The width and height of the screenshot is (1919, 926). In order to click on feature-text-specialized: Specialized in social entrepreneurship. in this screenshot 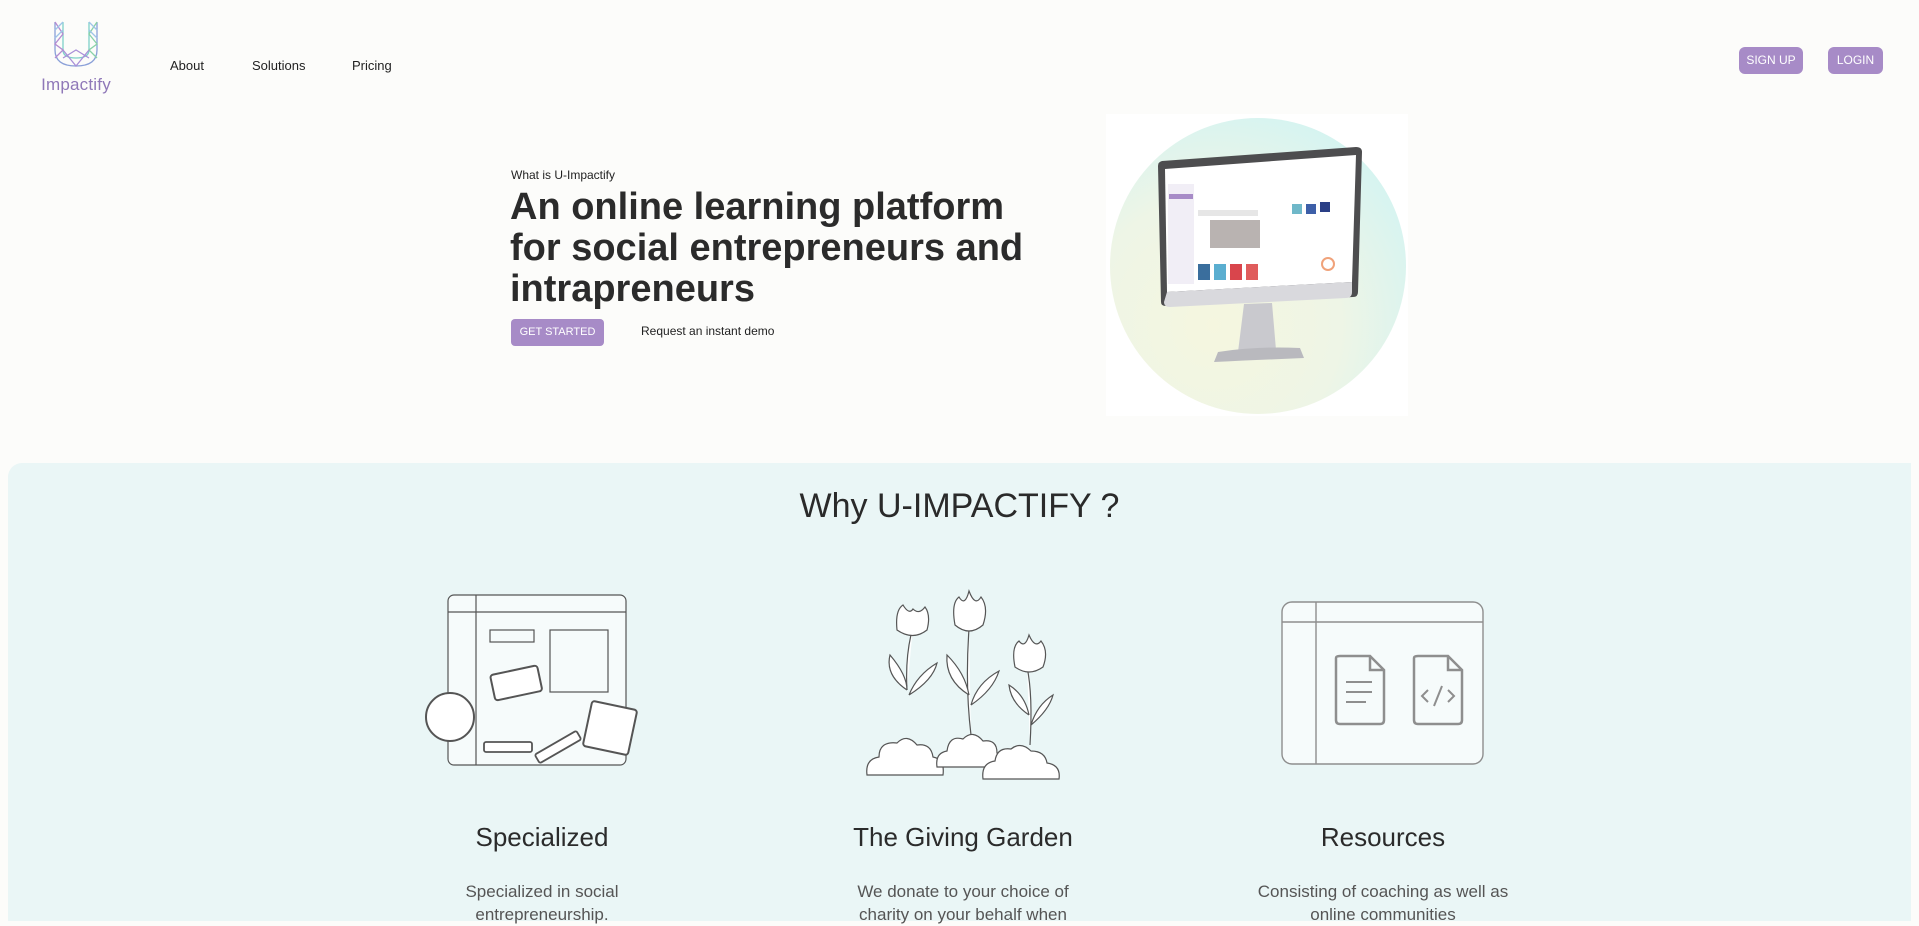, I will do `click(542, 903)`.